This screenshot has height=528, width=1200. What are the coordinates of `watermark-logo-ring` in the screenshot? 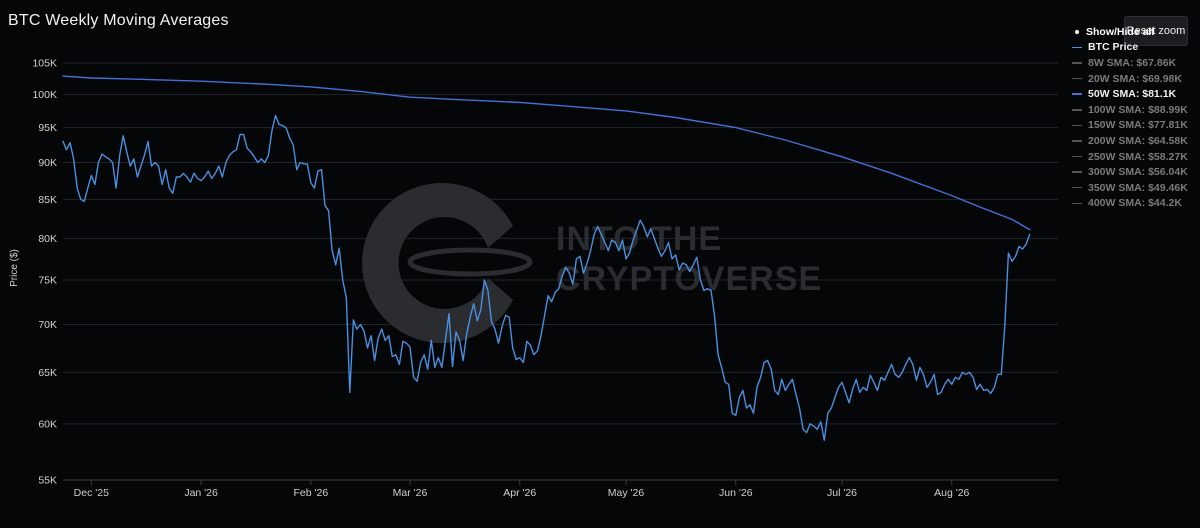 It's located at (470, 262).